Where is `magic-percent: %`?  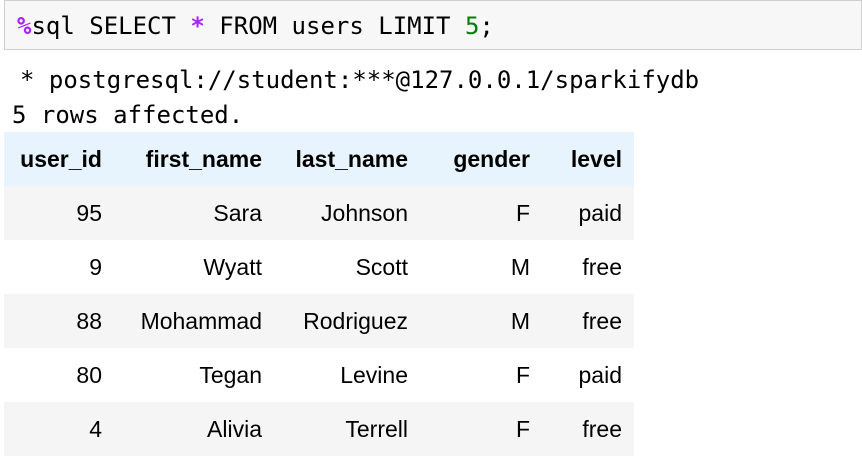 magic-percent: % is located at coordinates (24, 26).